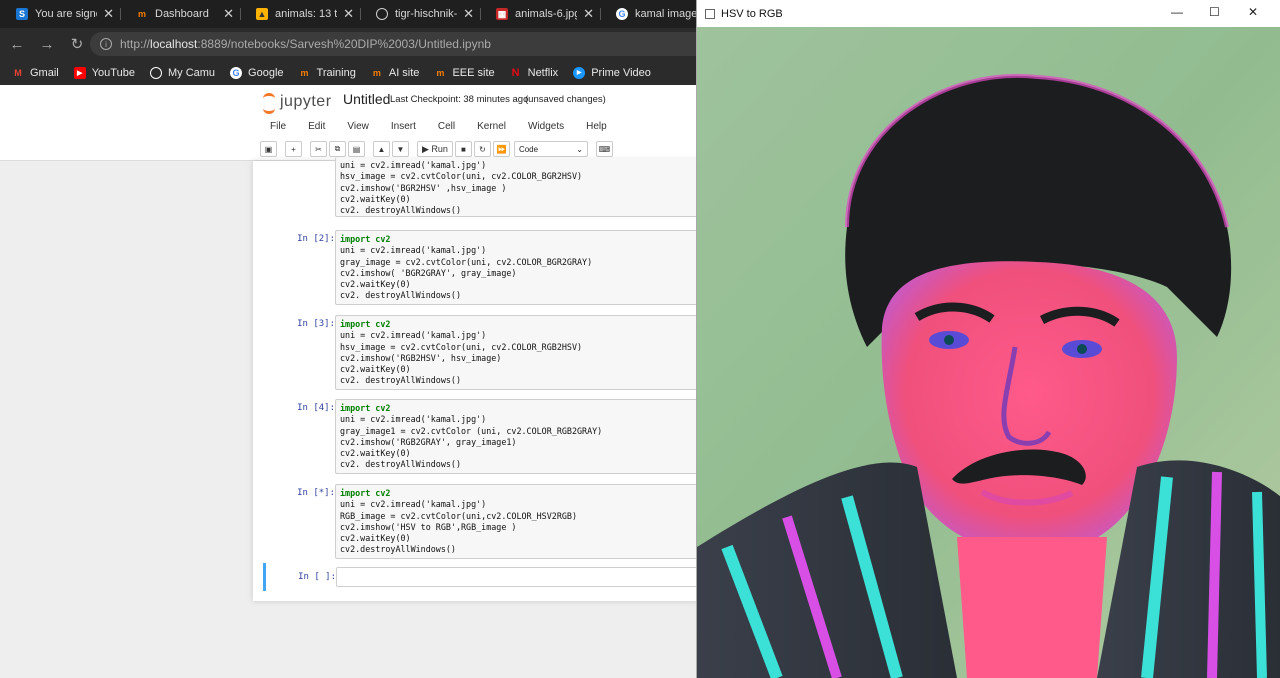 This screenshot has width=1280, height=678. What do you see at coordinates (266, 72) in the screenshot?
I see `bookmark-label: Google` at bounding box center [266, 72].